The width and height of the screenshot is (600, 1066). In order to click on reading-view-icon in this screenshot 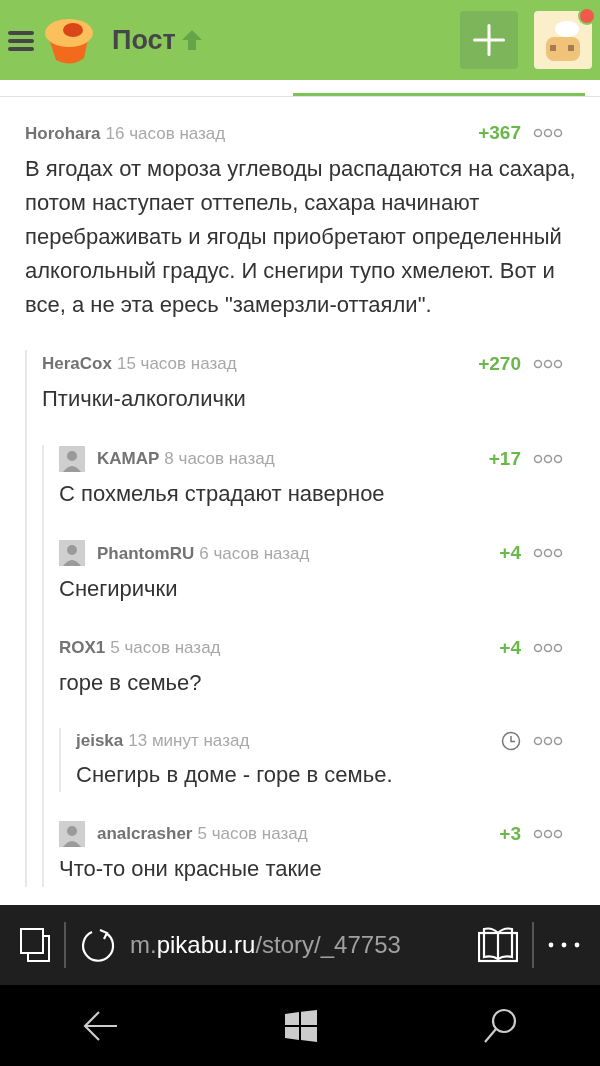, I will do `click(498, 945)`.